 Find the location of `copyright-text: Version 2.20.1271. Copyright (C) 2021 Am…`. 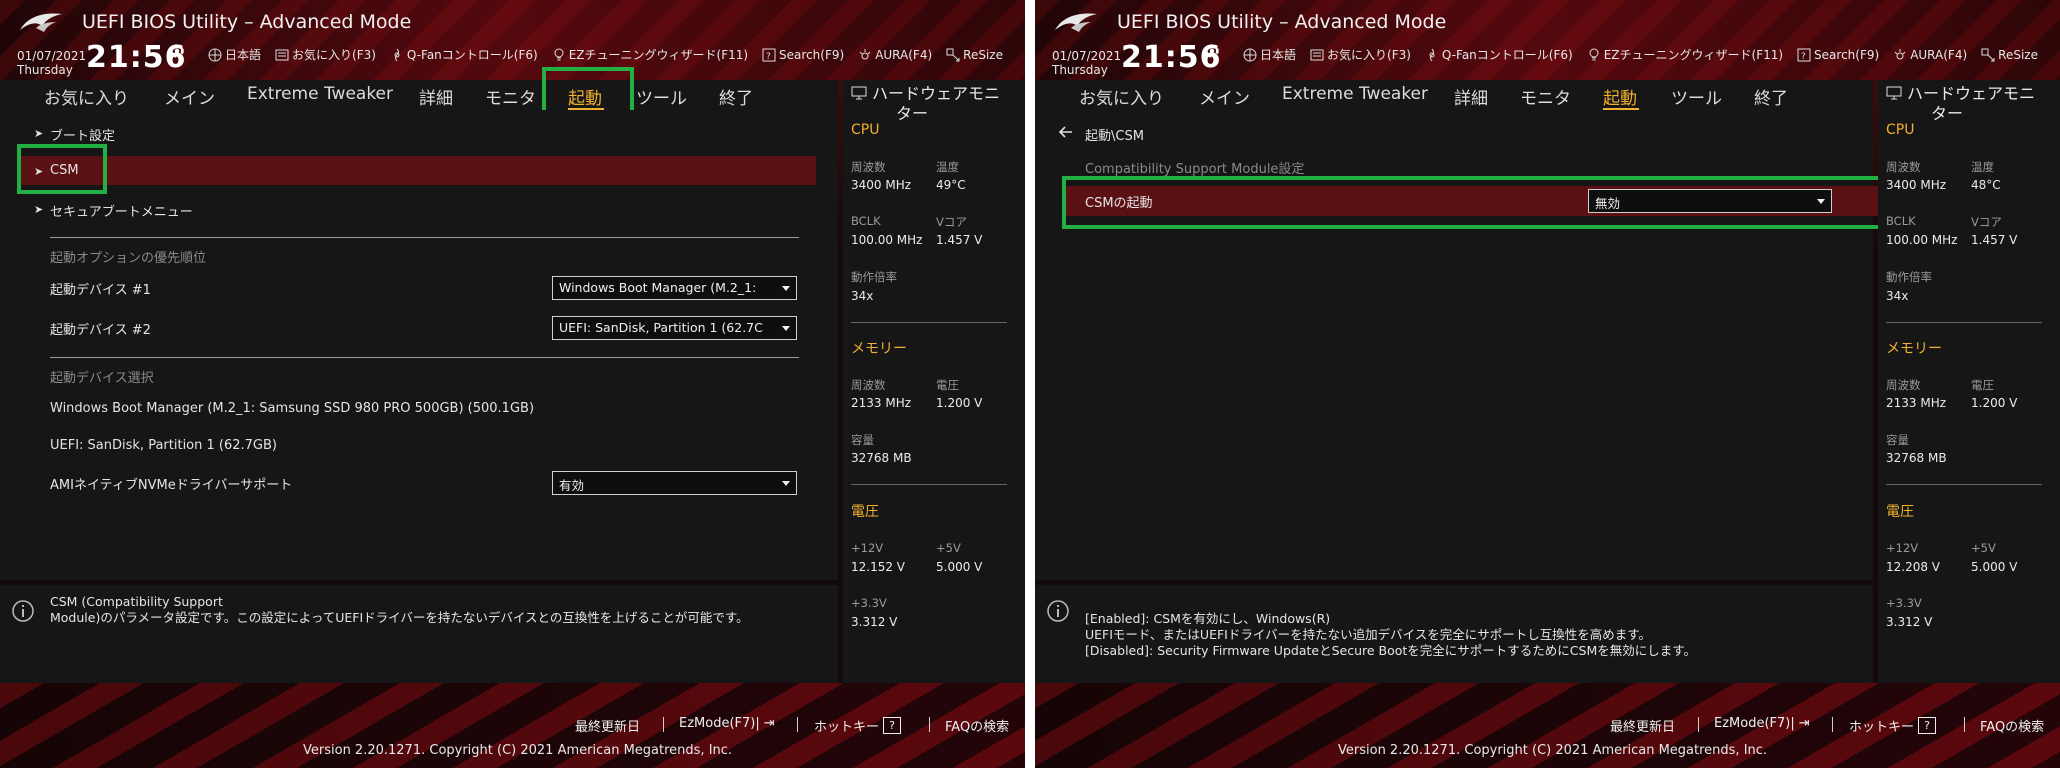

copyright-text: Version 2.20.1271. Copyright (C) 2021 Am… is located at coordinates (518, 750).